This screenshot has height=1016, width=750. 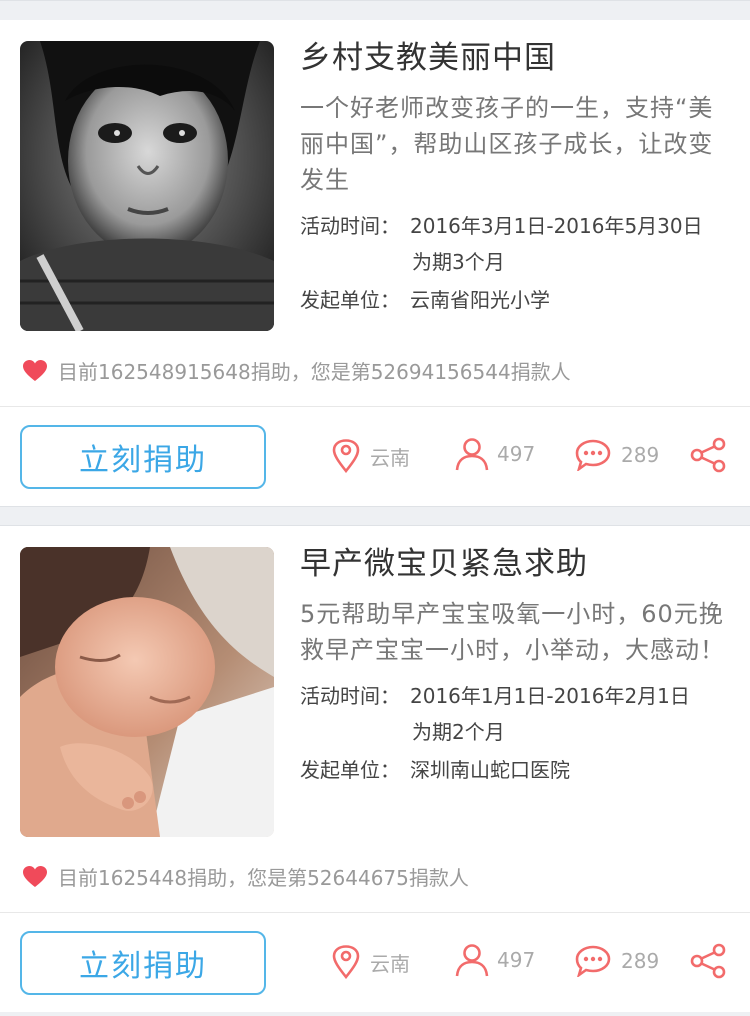 I want to click on organizer-value: 云南省阳光小学, so click(x=480, y=300).